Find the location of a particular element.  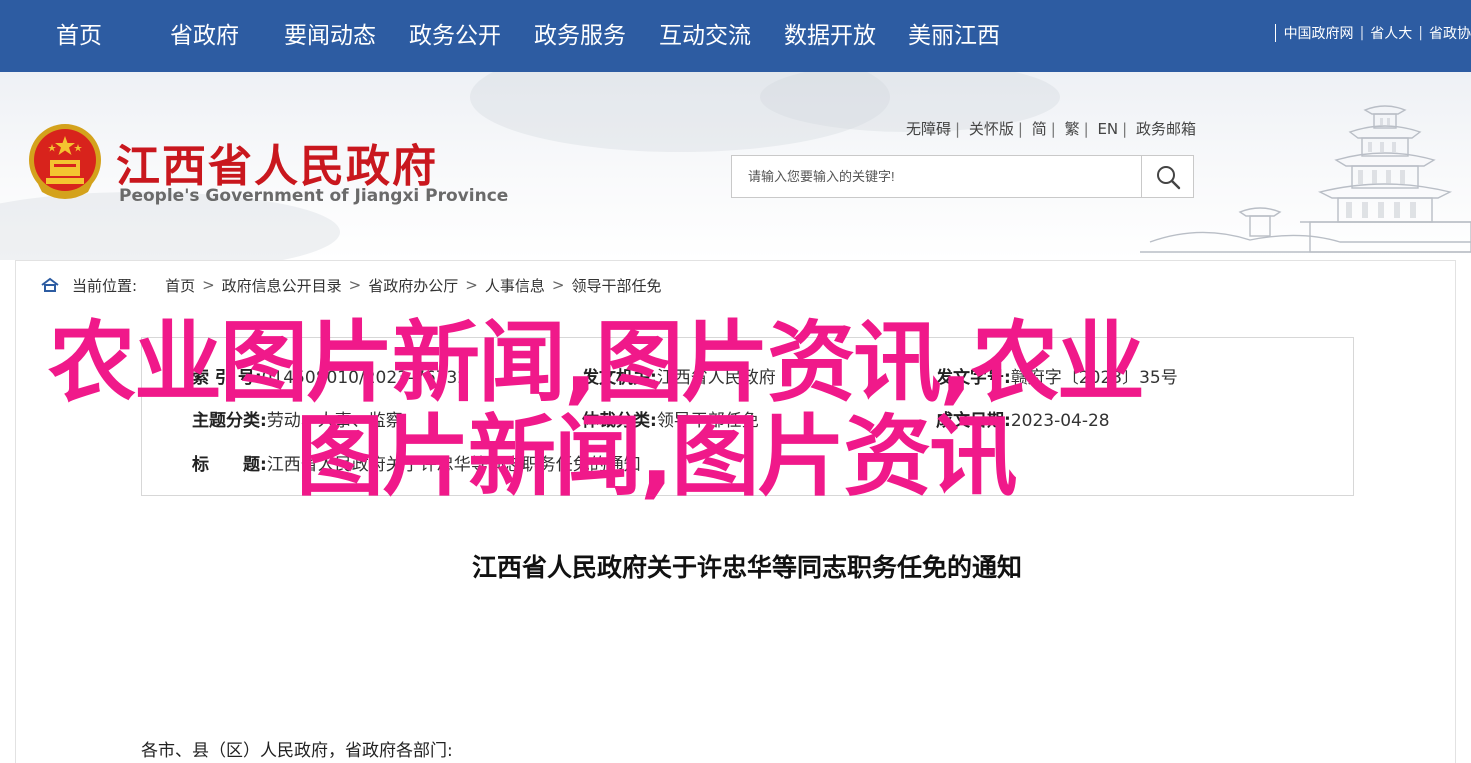

info-index: 索 引 号:014508010/2023-76732 is located at coordinates (330, 375).